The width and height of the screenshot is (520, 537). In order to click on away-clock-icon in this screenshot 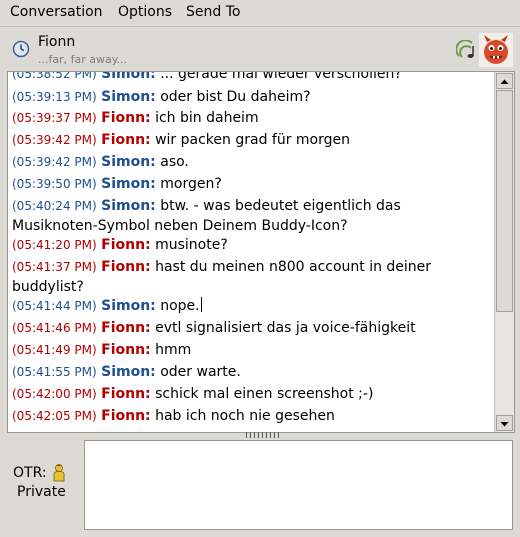, I will do `click(21, 49)`.